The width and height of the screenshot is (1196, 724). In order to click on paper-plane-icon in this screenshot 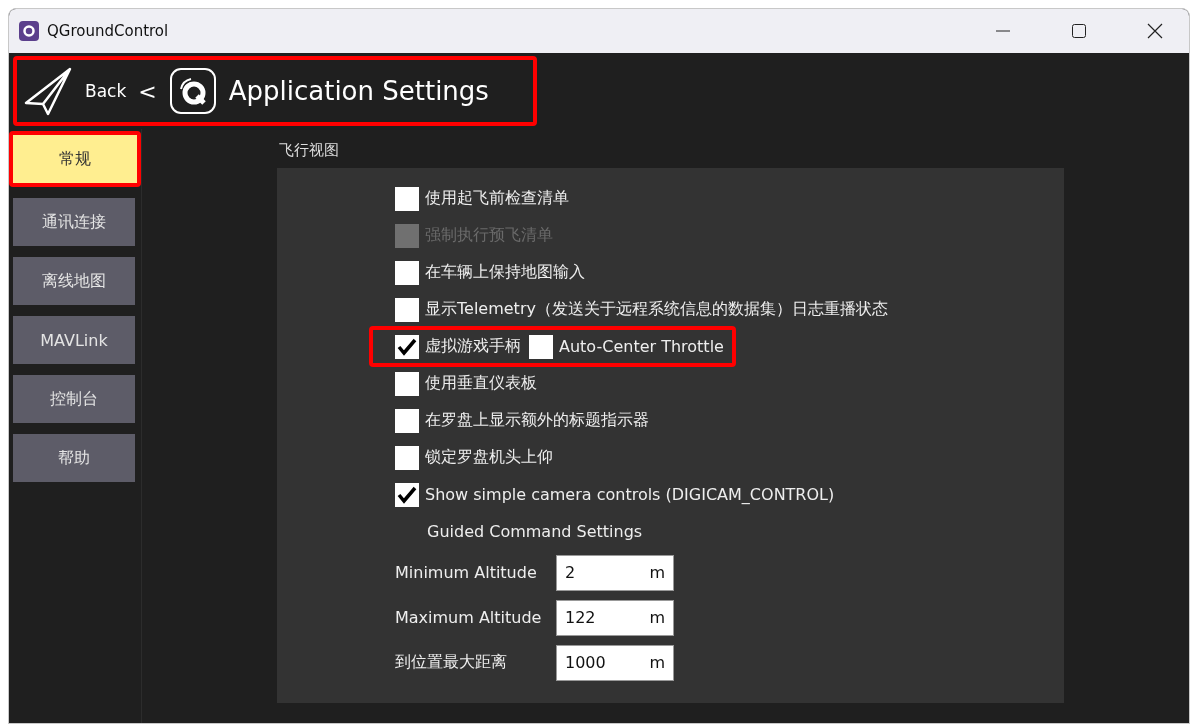, I will do `click(48, 91)`.